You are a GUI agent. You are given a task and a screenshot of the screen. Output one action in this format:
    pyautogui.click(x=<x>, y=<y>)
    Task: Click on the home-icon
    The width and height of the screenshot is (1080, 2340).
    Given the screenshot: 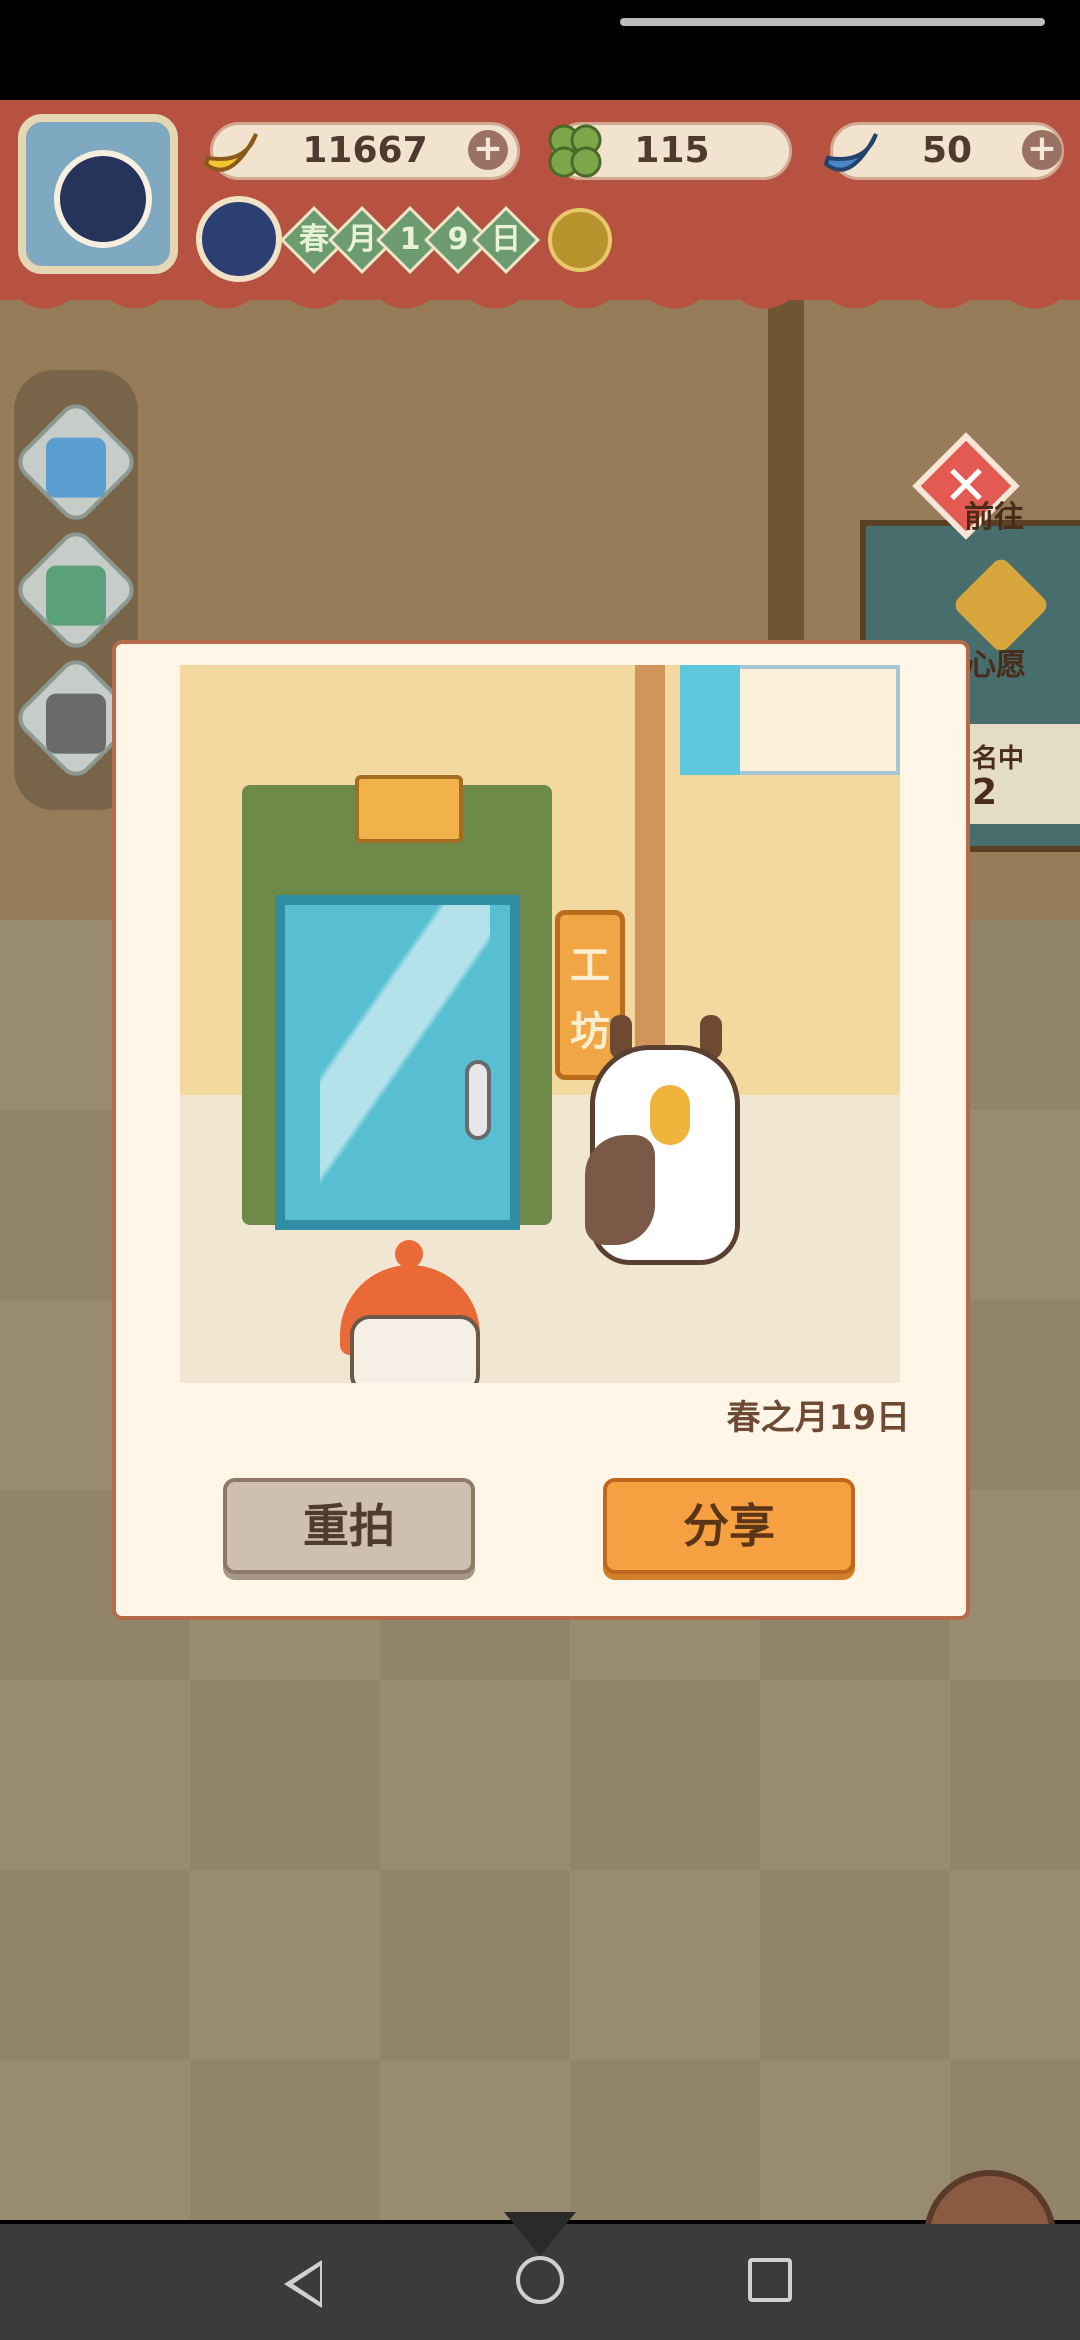 What is the action you would take?
    pyautogui.click(x=540, y=2280)
    